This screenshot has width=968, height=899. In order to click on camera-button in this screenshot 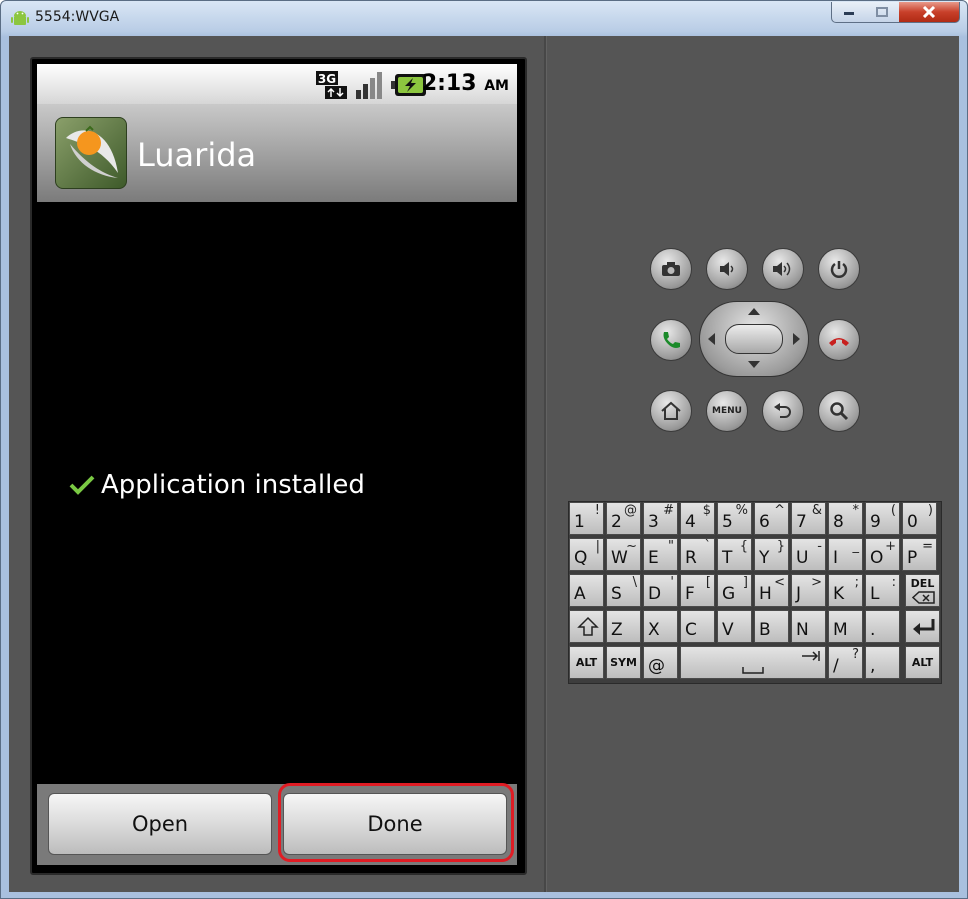, I will do `click(671, 269)`.